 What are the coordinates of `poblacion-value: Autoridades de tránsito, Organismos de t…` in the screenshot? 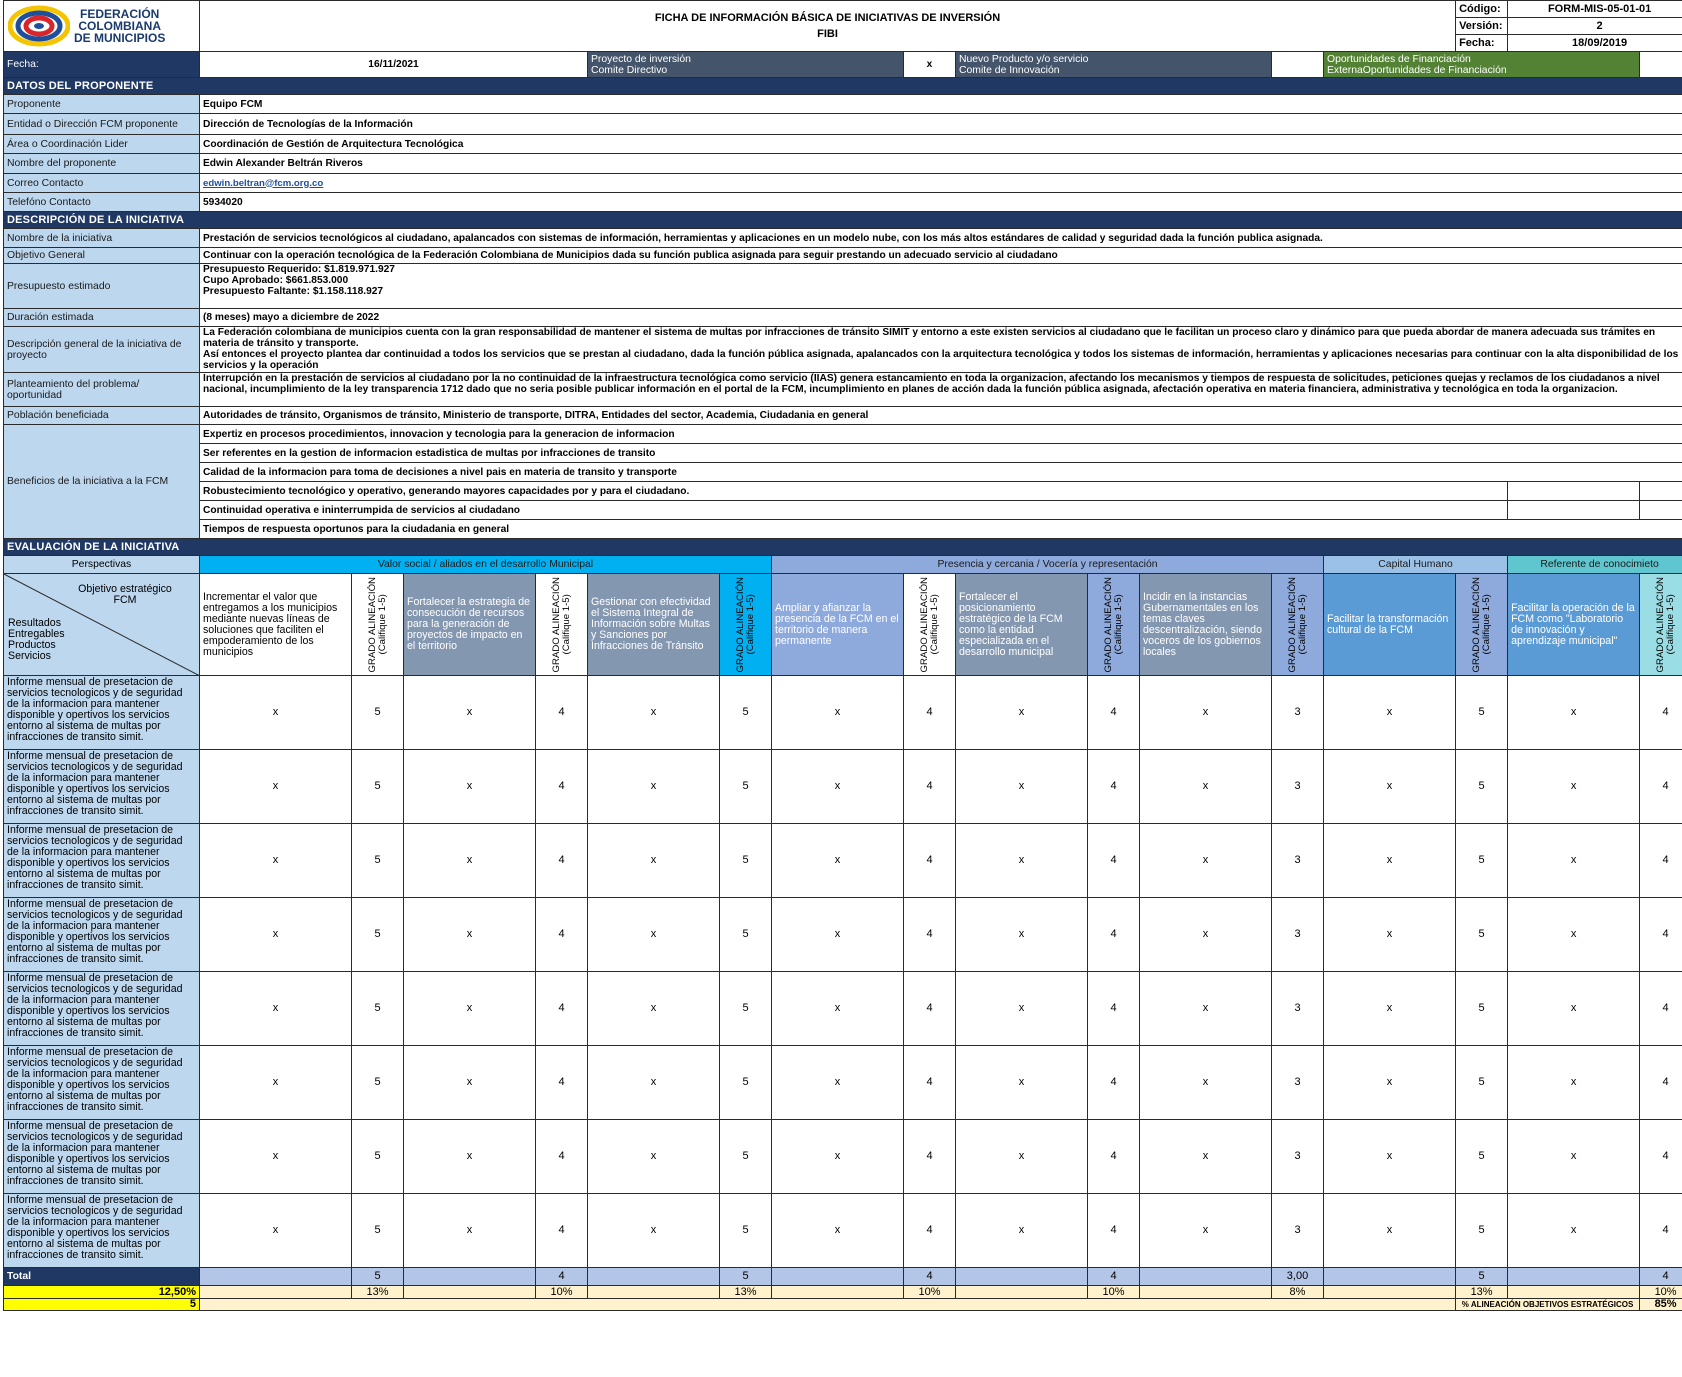 It's located at (940, 415).